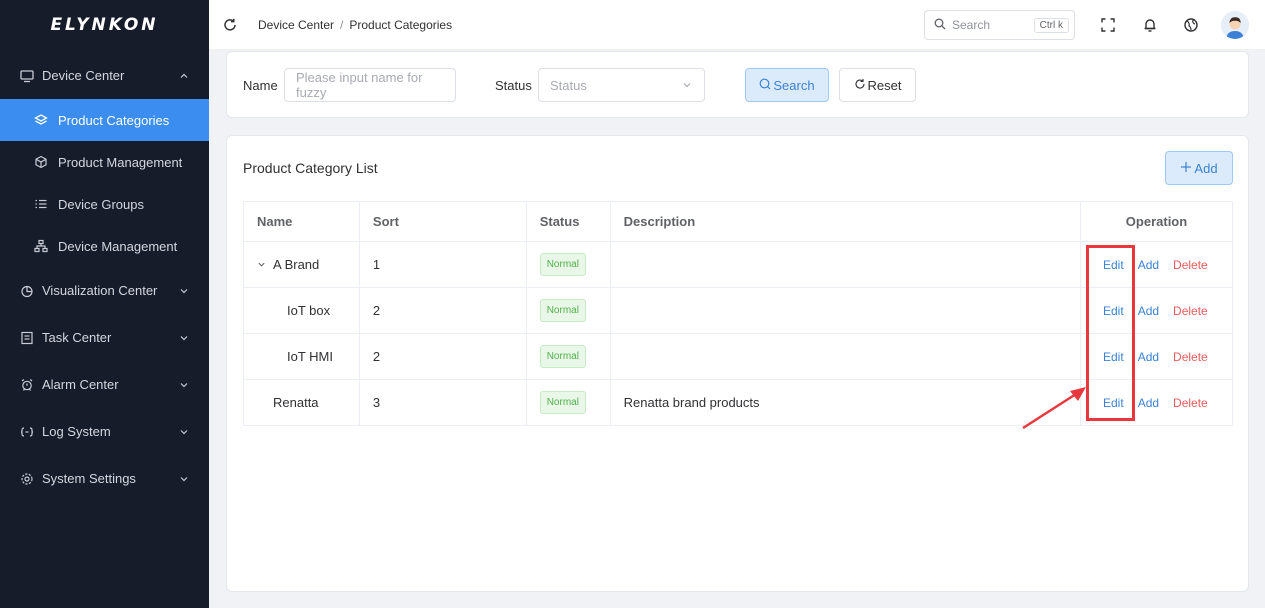  Describe the element at coordinates (794, 85) in the screenshot. I see `search-button-label: Search` at that location.